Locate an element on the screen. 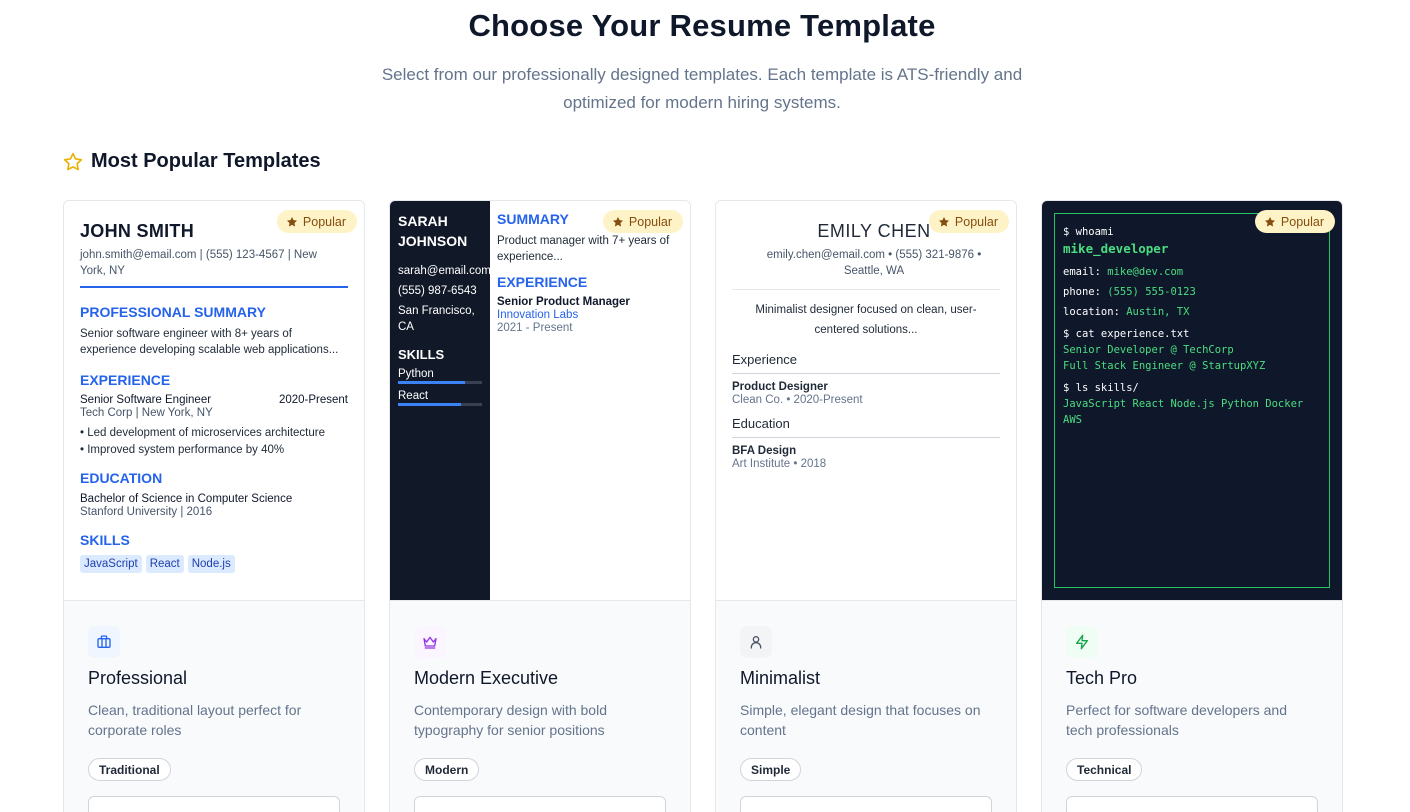  terminal-line: phone: (555) 555-0123 is located at coordinates (1129, 292).